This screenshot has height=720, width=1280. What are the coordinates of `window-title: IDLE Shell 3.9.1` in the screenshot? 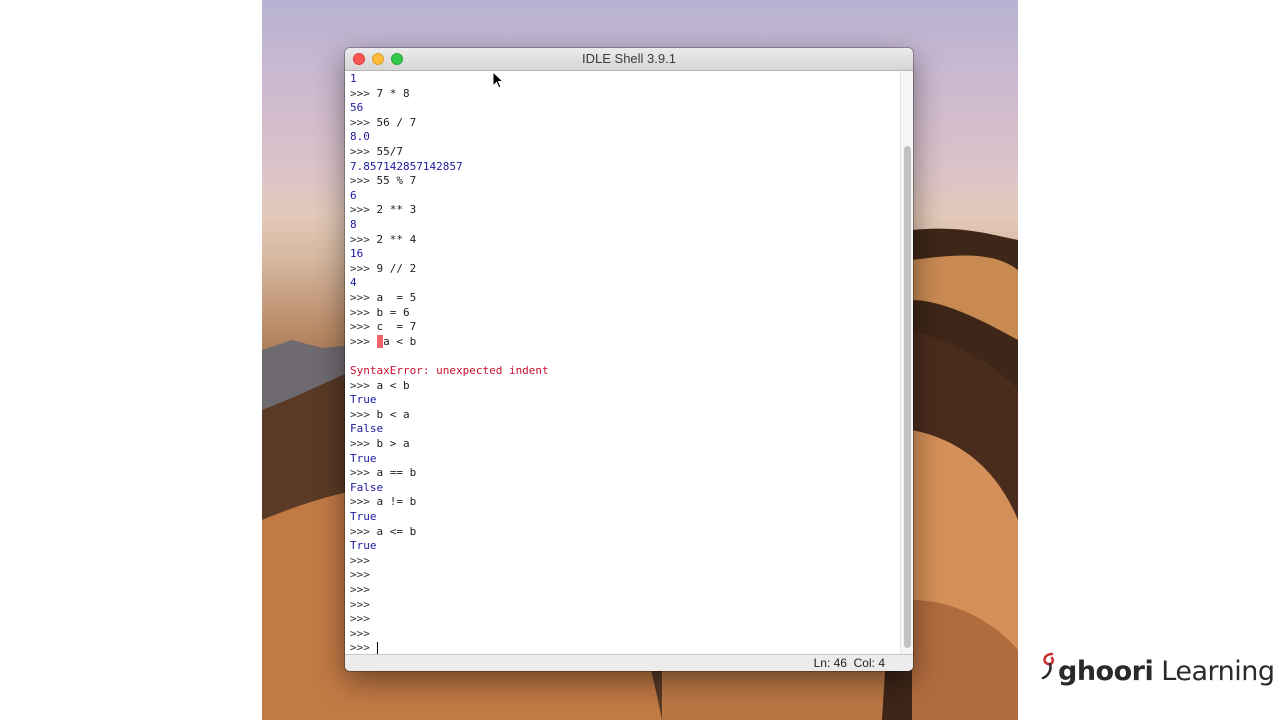 It's located at (629, 58).